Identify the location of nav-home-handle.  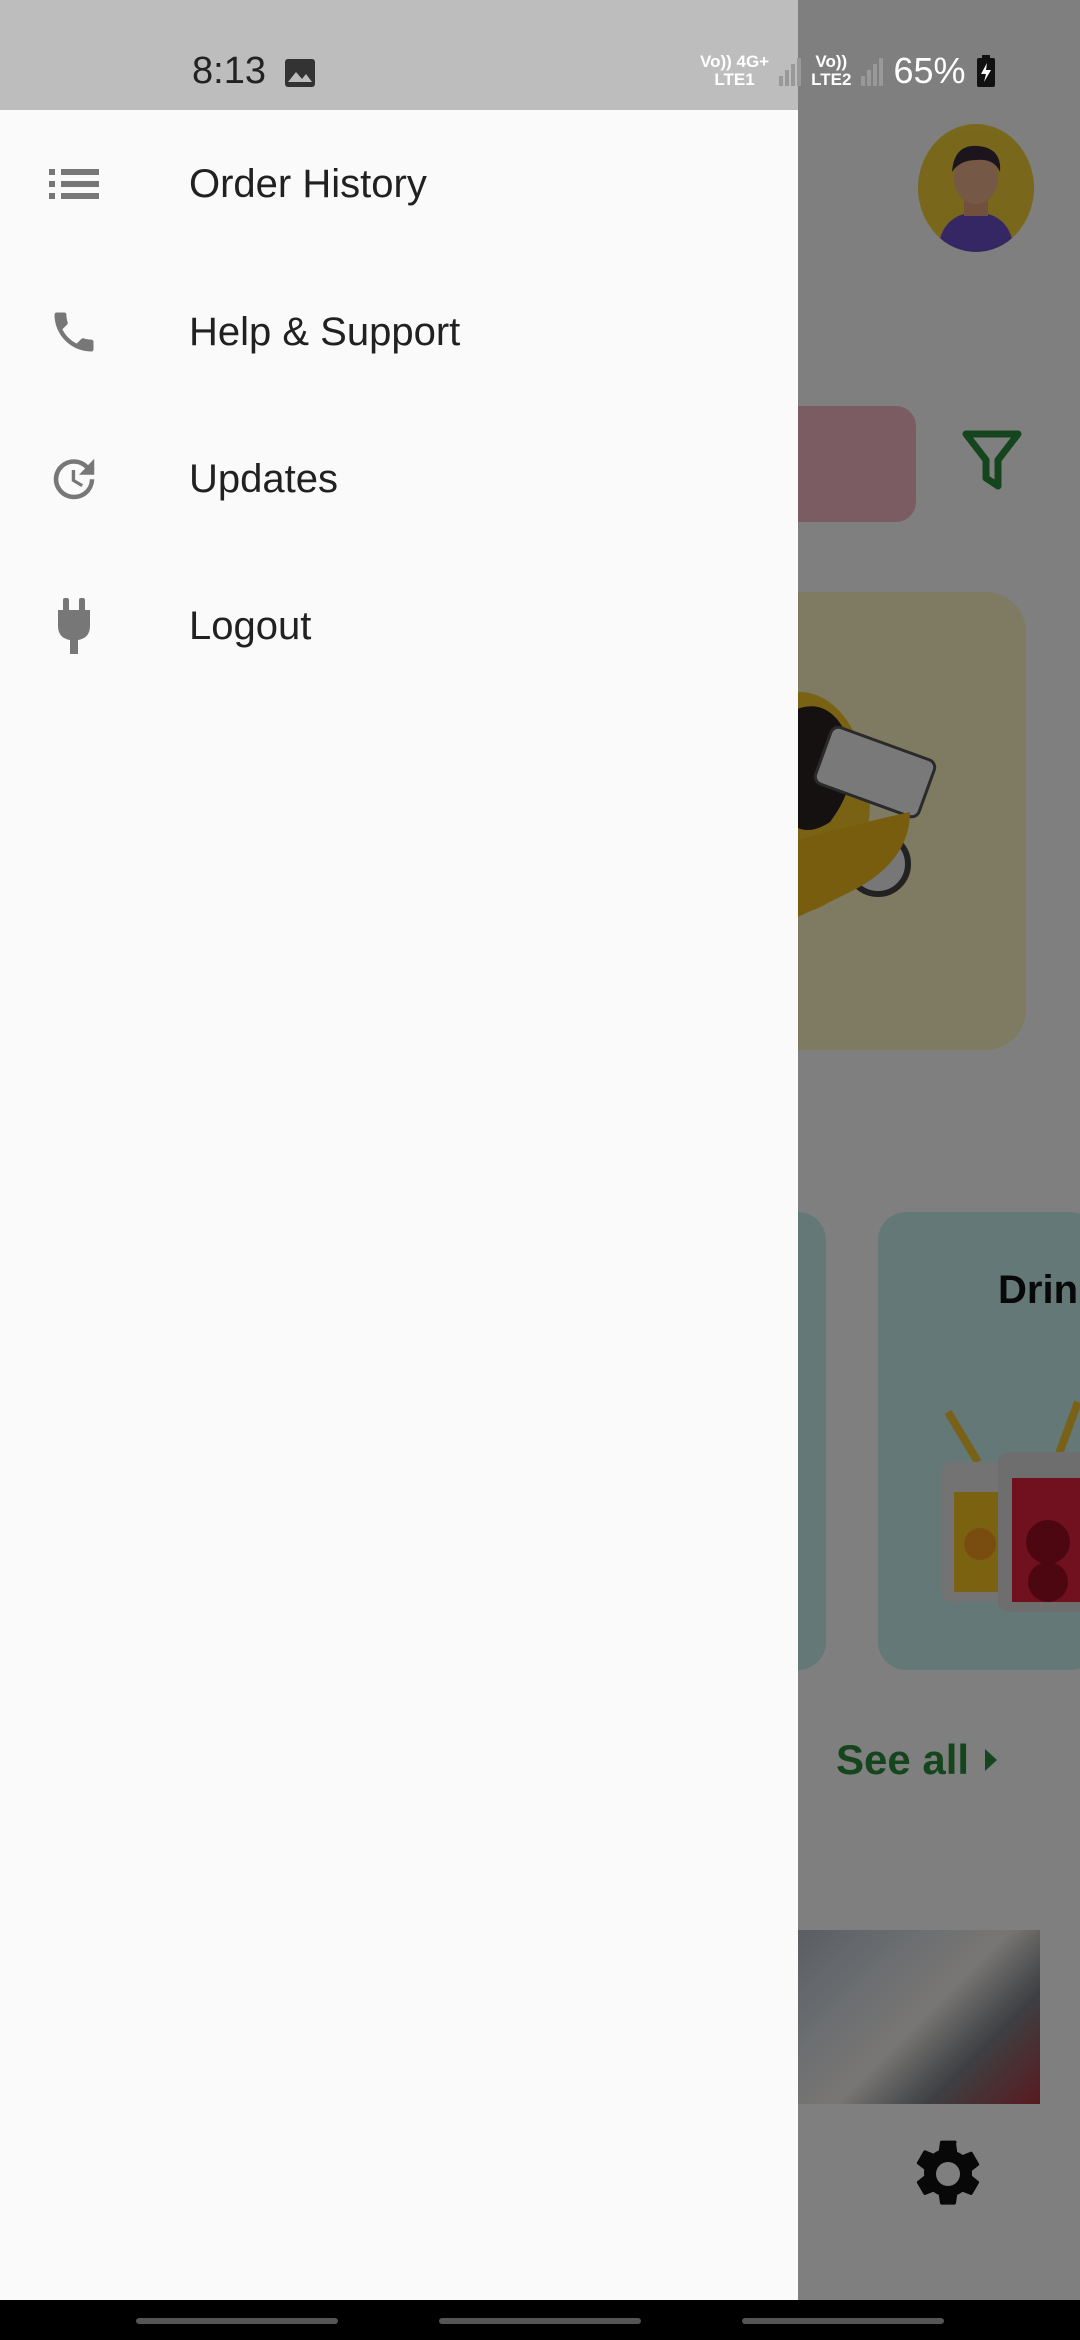
(540, 2321).